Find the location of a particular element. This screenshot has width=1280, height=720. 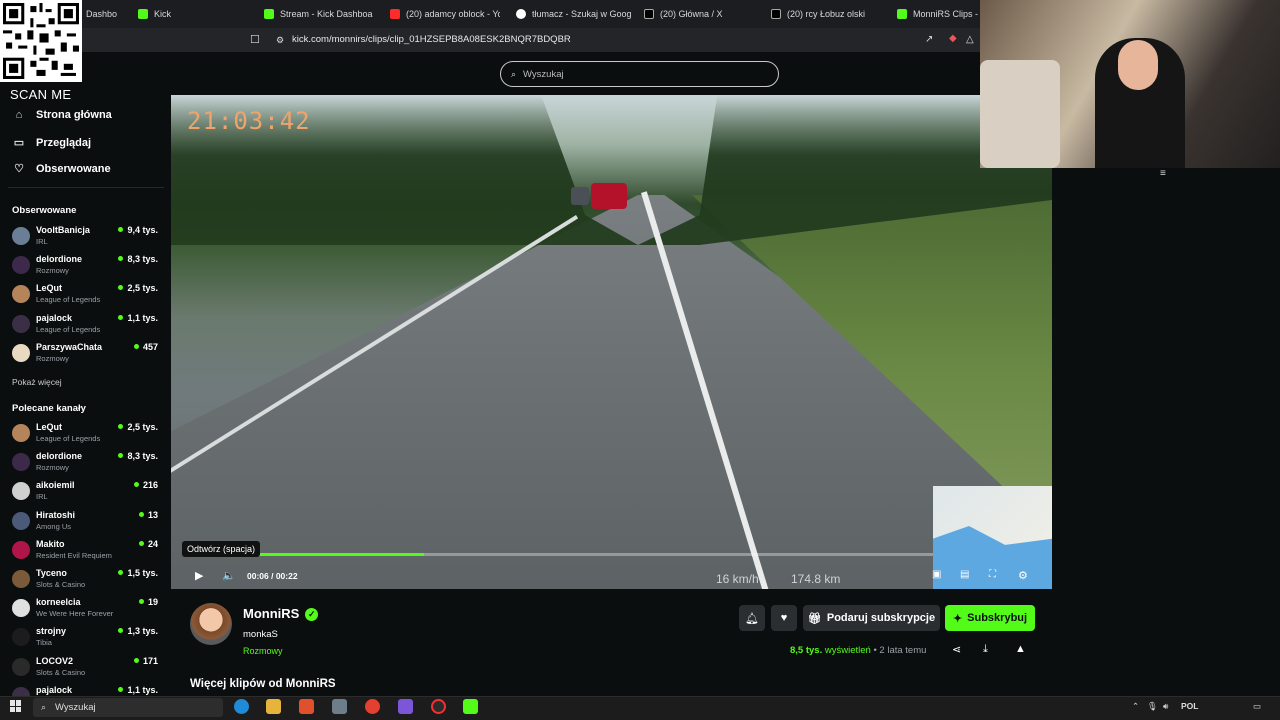

site-settings-icon: ⚙ is located at coordinates (280, 40).